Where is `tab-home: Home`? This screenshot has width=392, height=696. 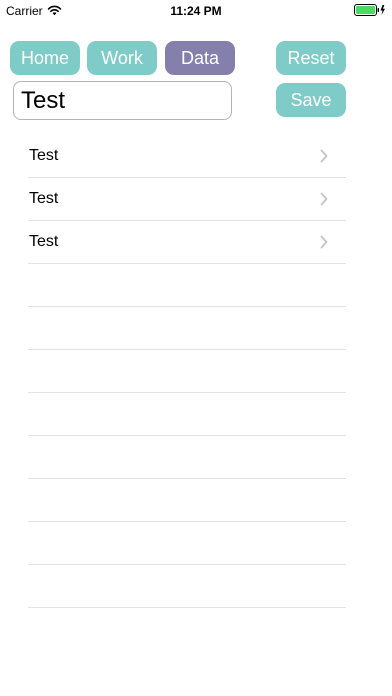 tab-home: Home is located at coordinates (45, 58).